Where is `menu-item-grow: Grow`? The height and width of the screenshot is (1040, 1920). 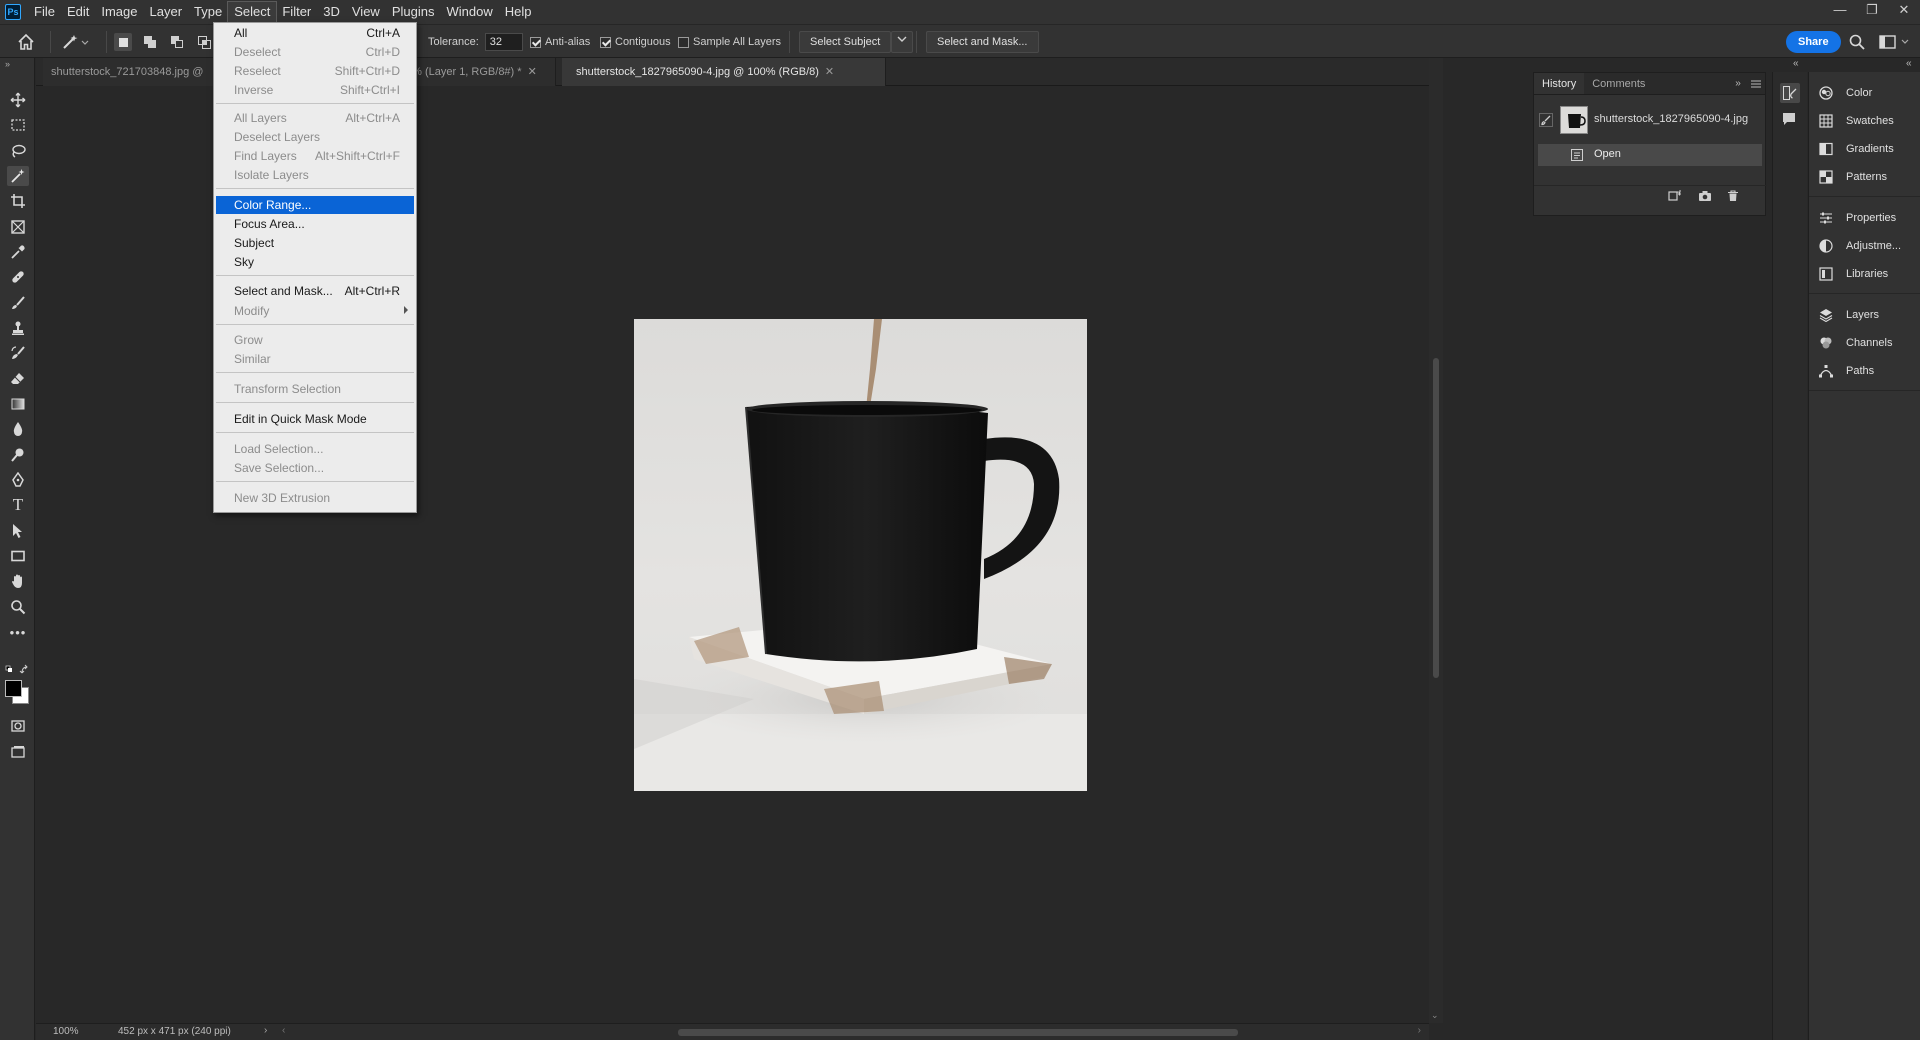 menu-item-grow: Grow is located at coordinates (315, 340).